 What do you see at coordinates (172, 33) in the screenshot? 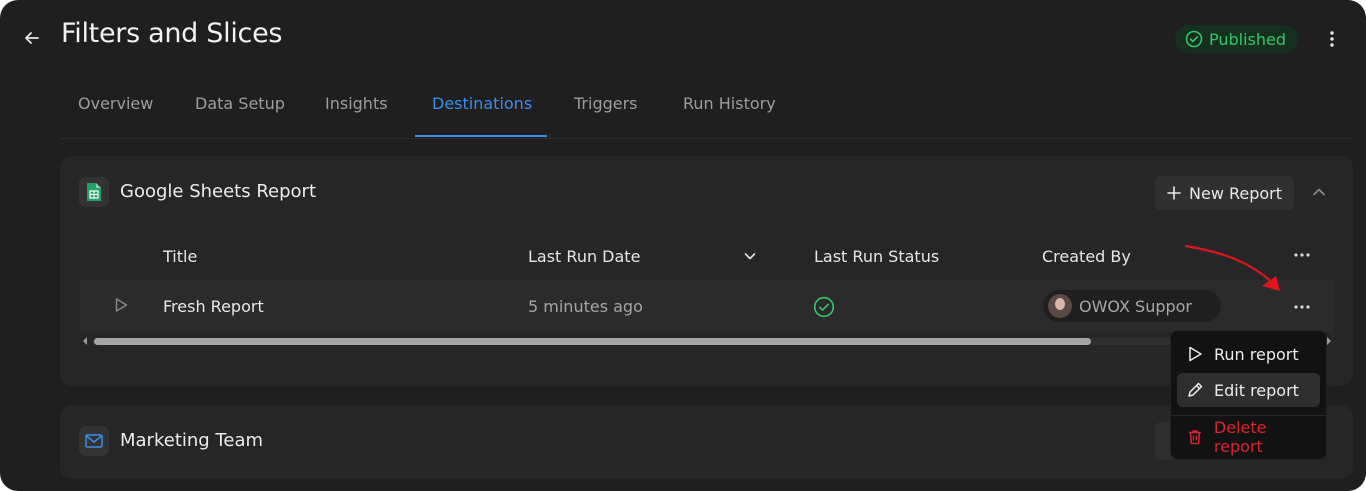
I see `page-title: Filters and Slices` at bounding box center [172, 33].